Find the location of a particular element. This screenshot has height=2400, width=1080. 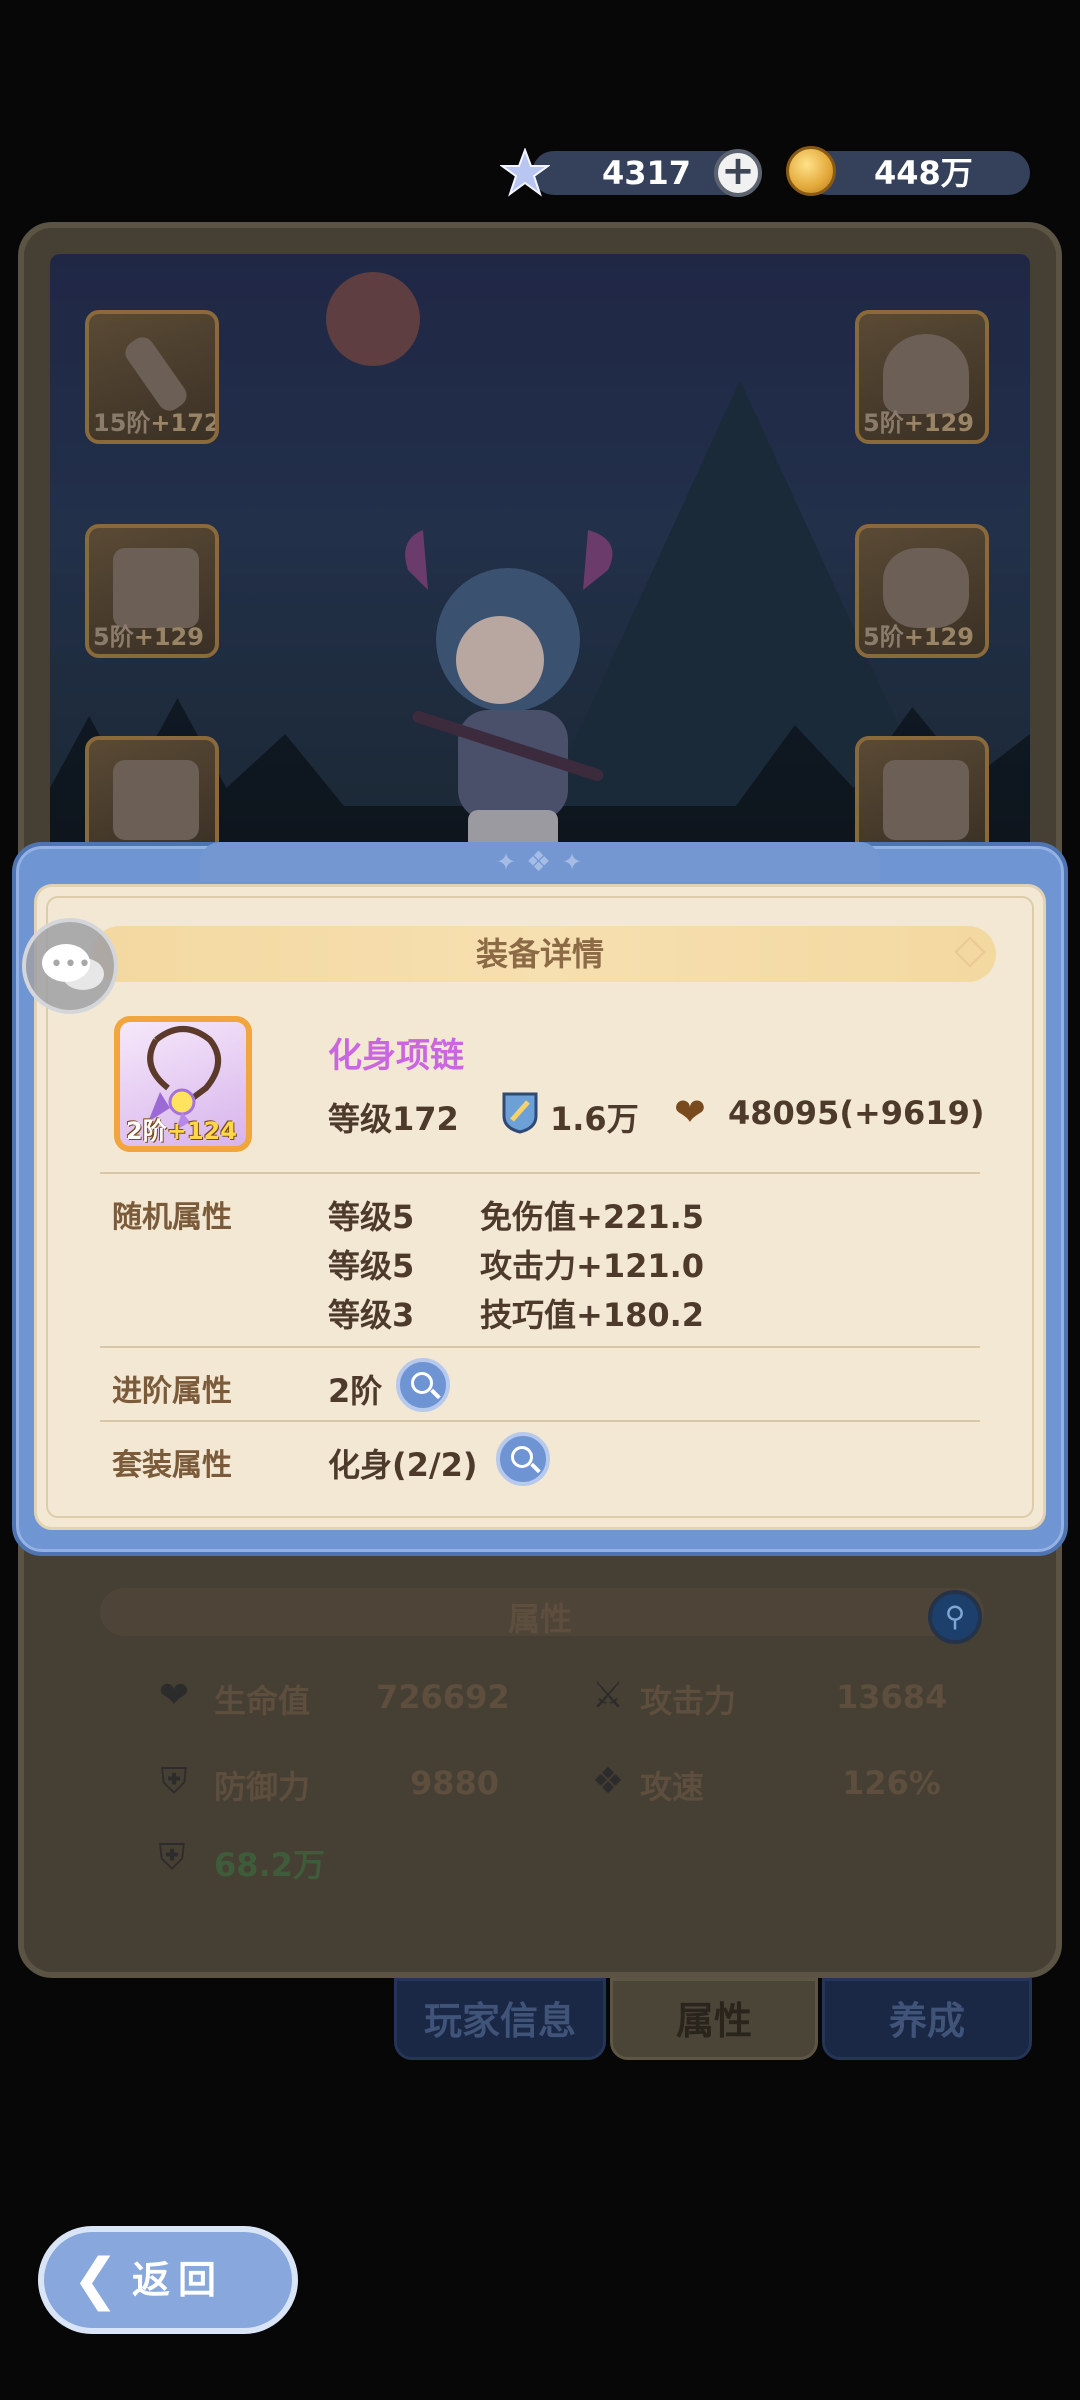

chat-dots: ••• is located at coordinates (71, 964).